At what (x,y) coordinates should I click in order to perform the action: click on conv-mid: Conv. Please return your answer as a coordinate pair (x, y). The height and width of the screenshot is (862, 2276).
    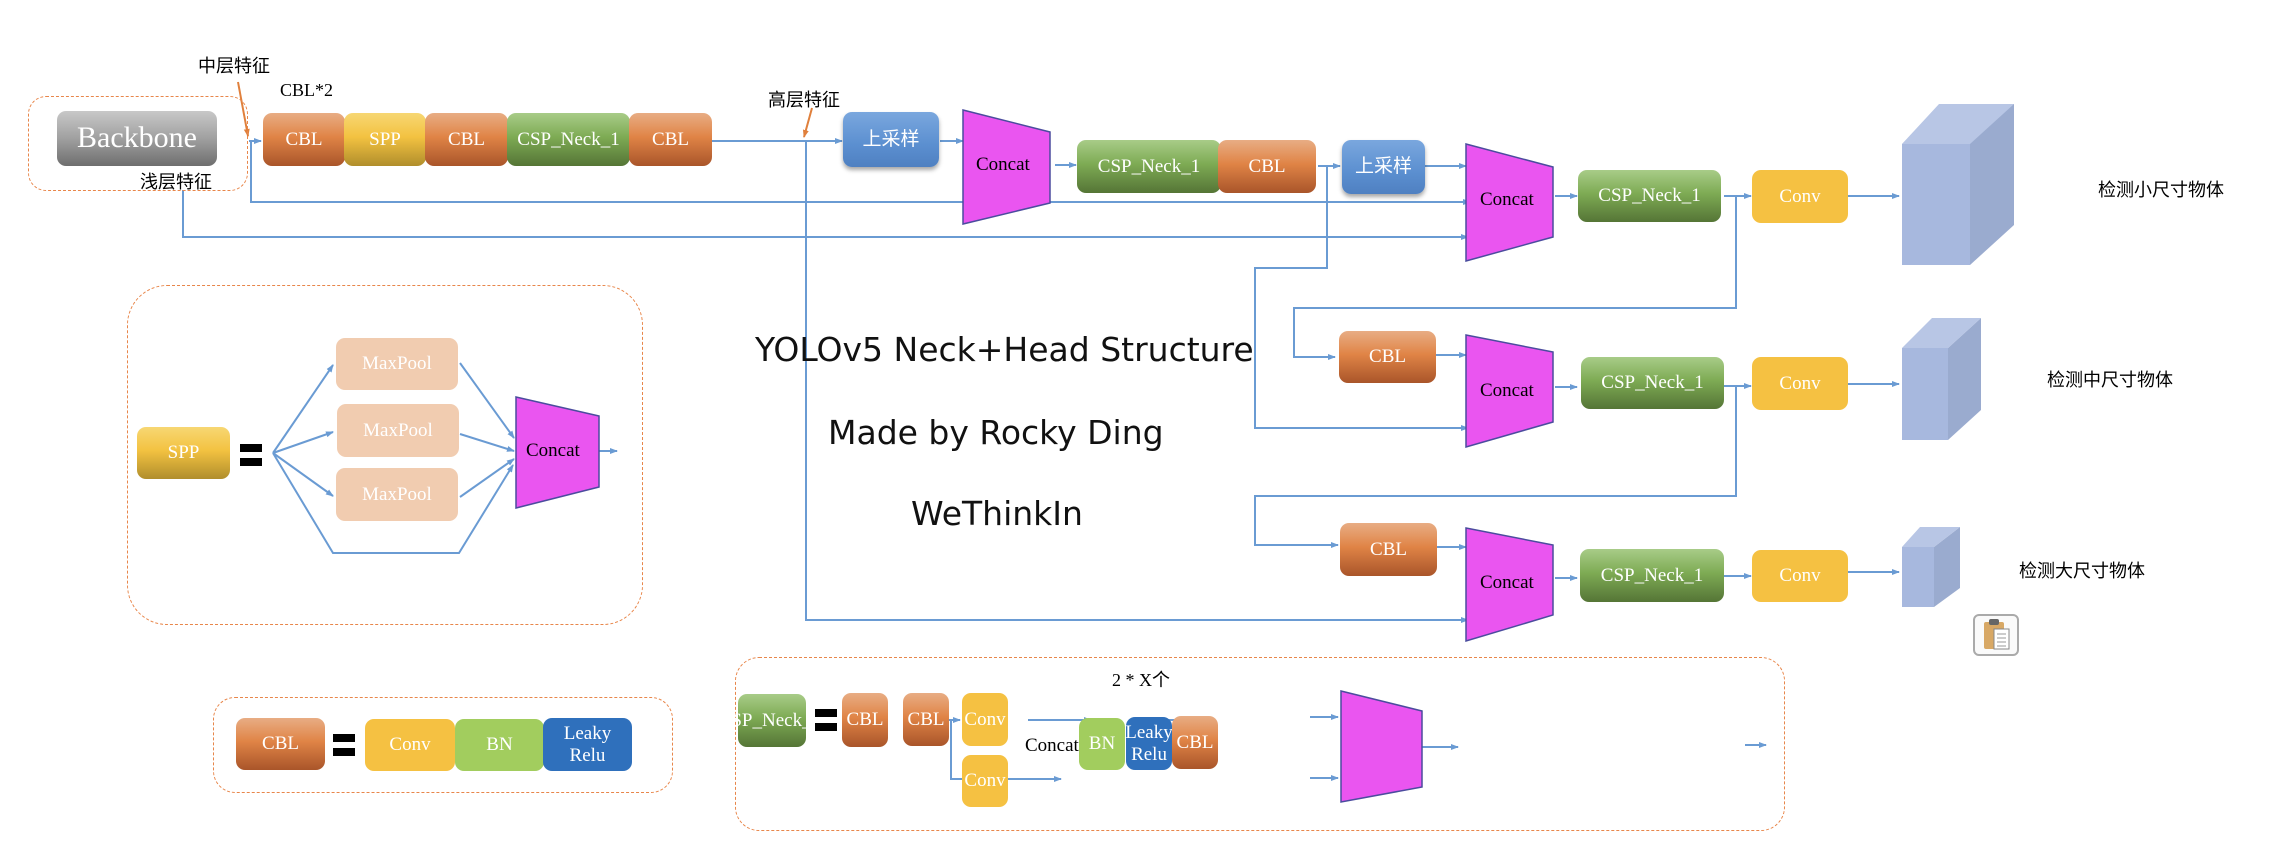
    Looking at the image, I should click on (1800, 383).